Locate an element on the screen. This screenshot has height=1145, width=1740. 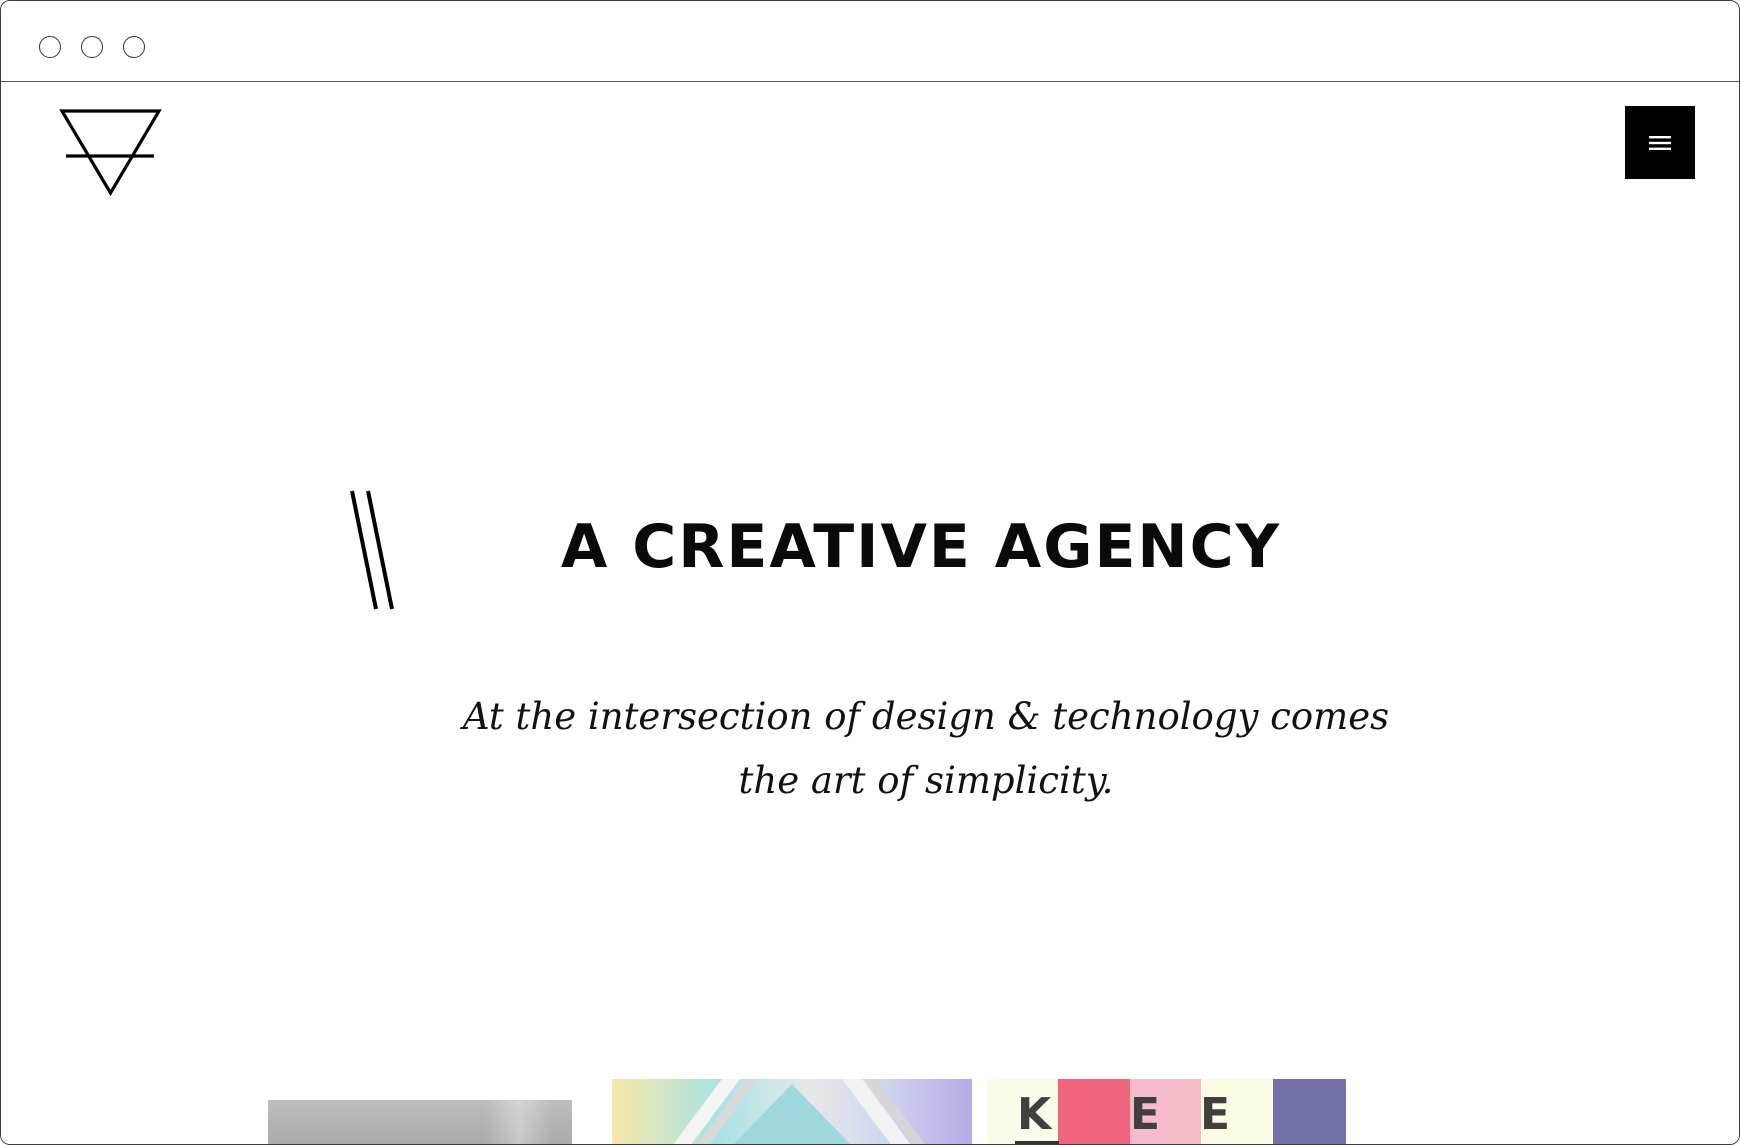
thumbnail-sheen is located at coordinates (519, 1122).